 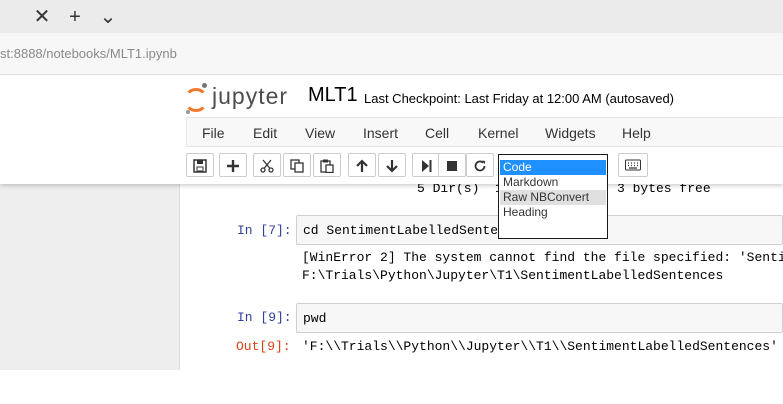 What do you see at coordinates (204, 85) in the screenshot?
I see `jupyter-logo-moon-icon` at bounding box center [204, 85].